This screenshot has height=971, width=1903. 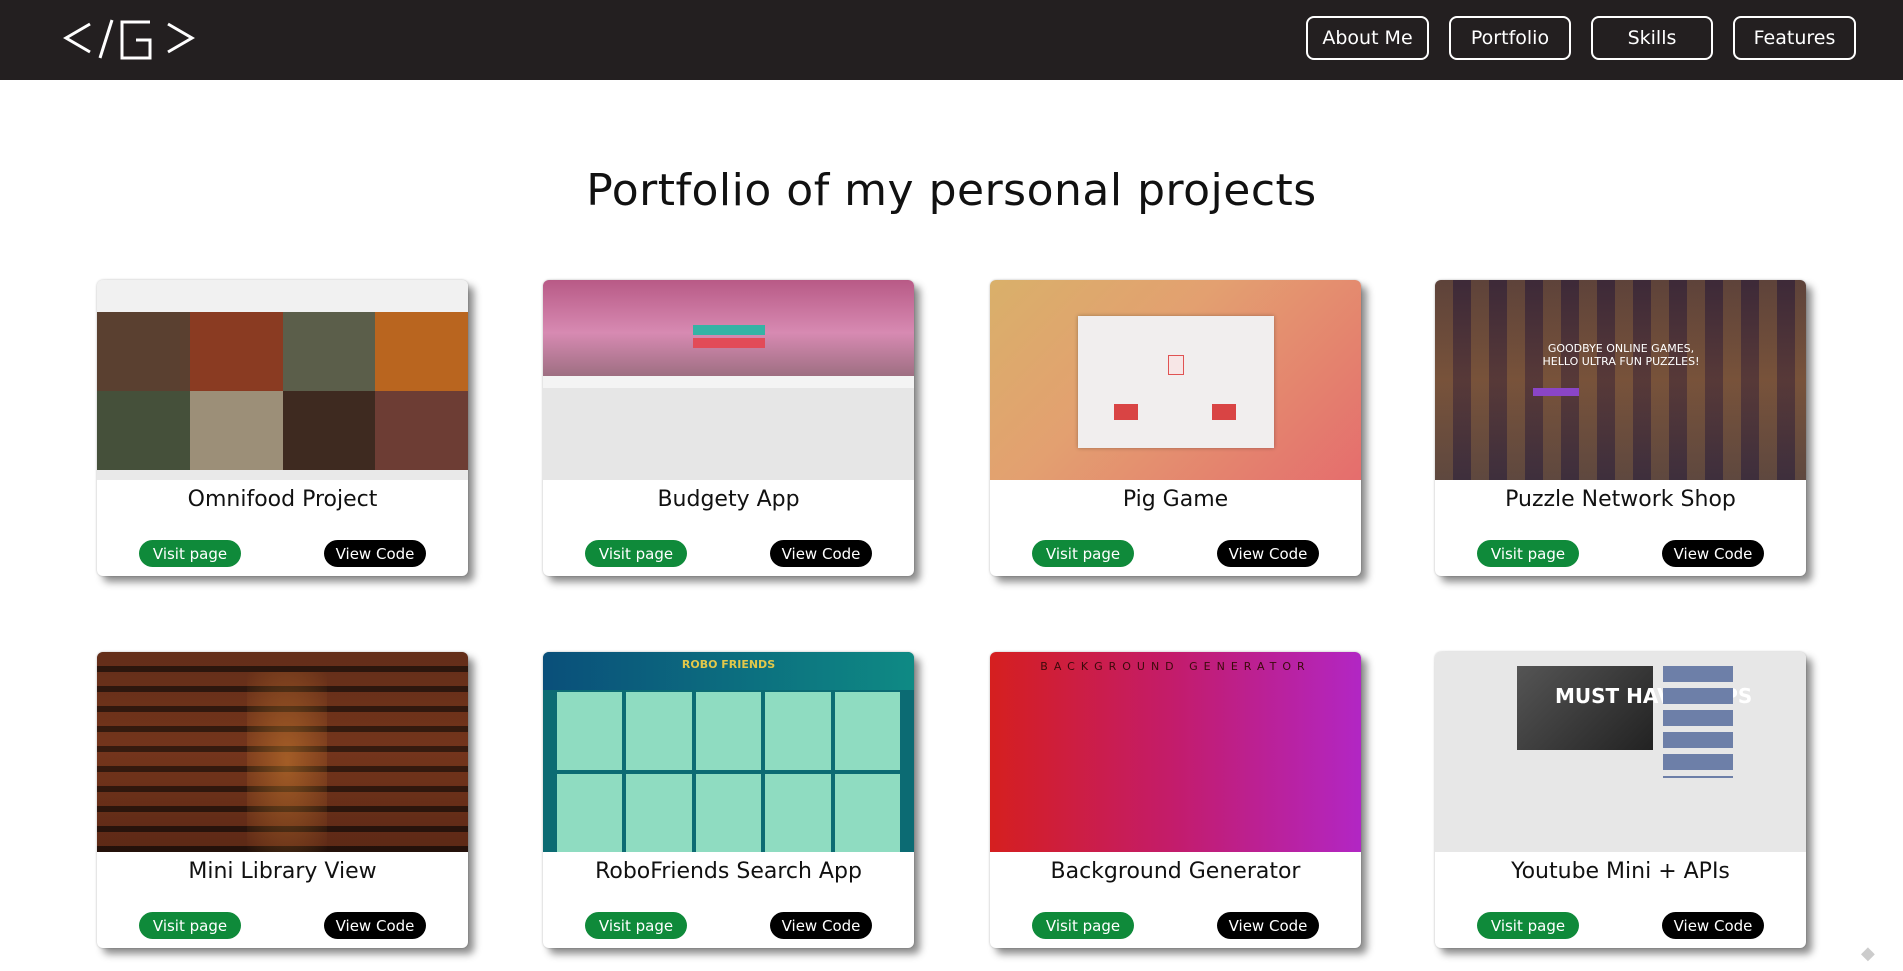 I want to click on project-title: RoboFriends Search App, so click(x=728, y=871).